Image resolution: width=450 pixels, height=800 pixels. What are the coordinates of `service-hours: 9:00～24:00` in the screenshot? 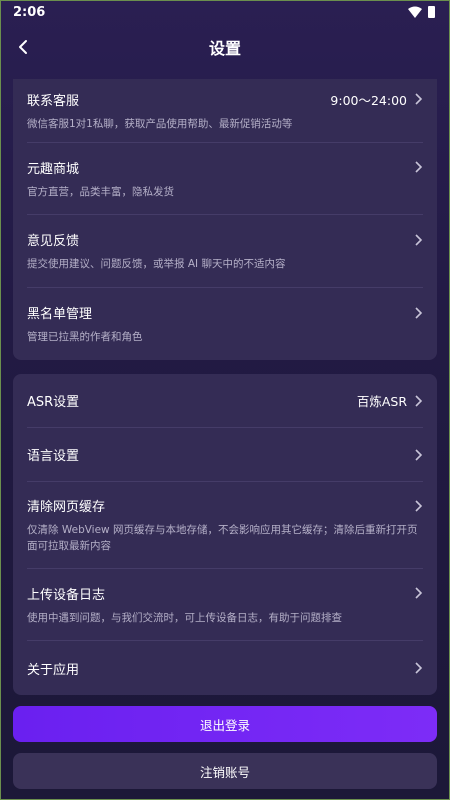 It's located at (368, 100).